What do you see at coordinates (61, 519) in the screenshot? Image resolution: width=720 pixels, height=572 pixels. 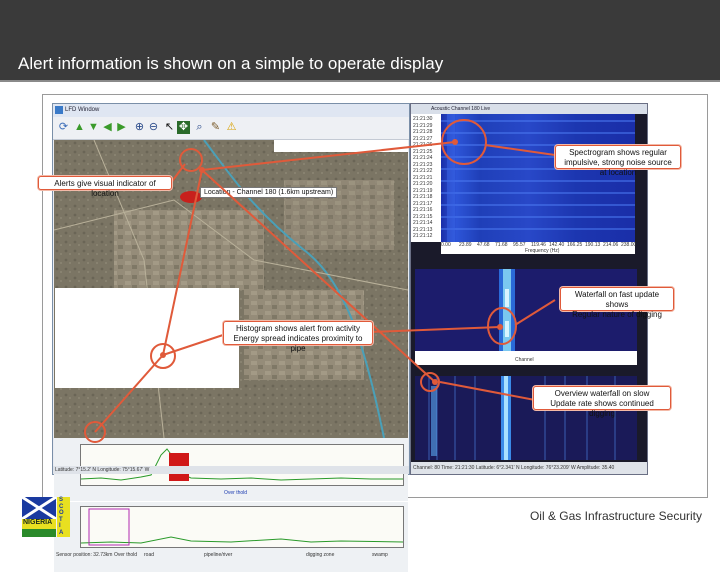 I see `logo-letter: T` at bounding box center [61, 519].